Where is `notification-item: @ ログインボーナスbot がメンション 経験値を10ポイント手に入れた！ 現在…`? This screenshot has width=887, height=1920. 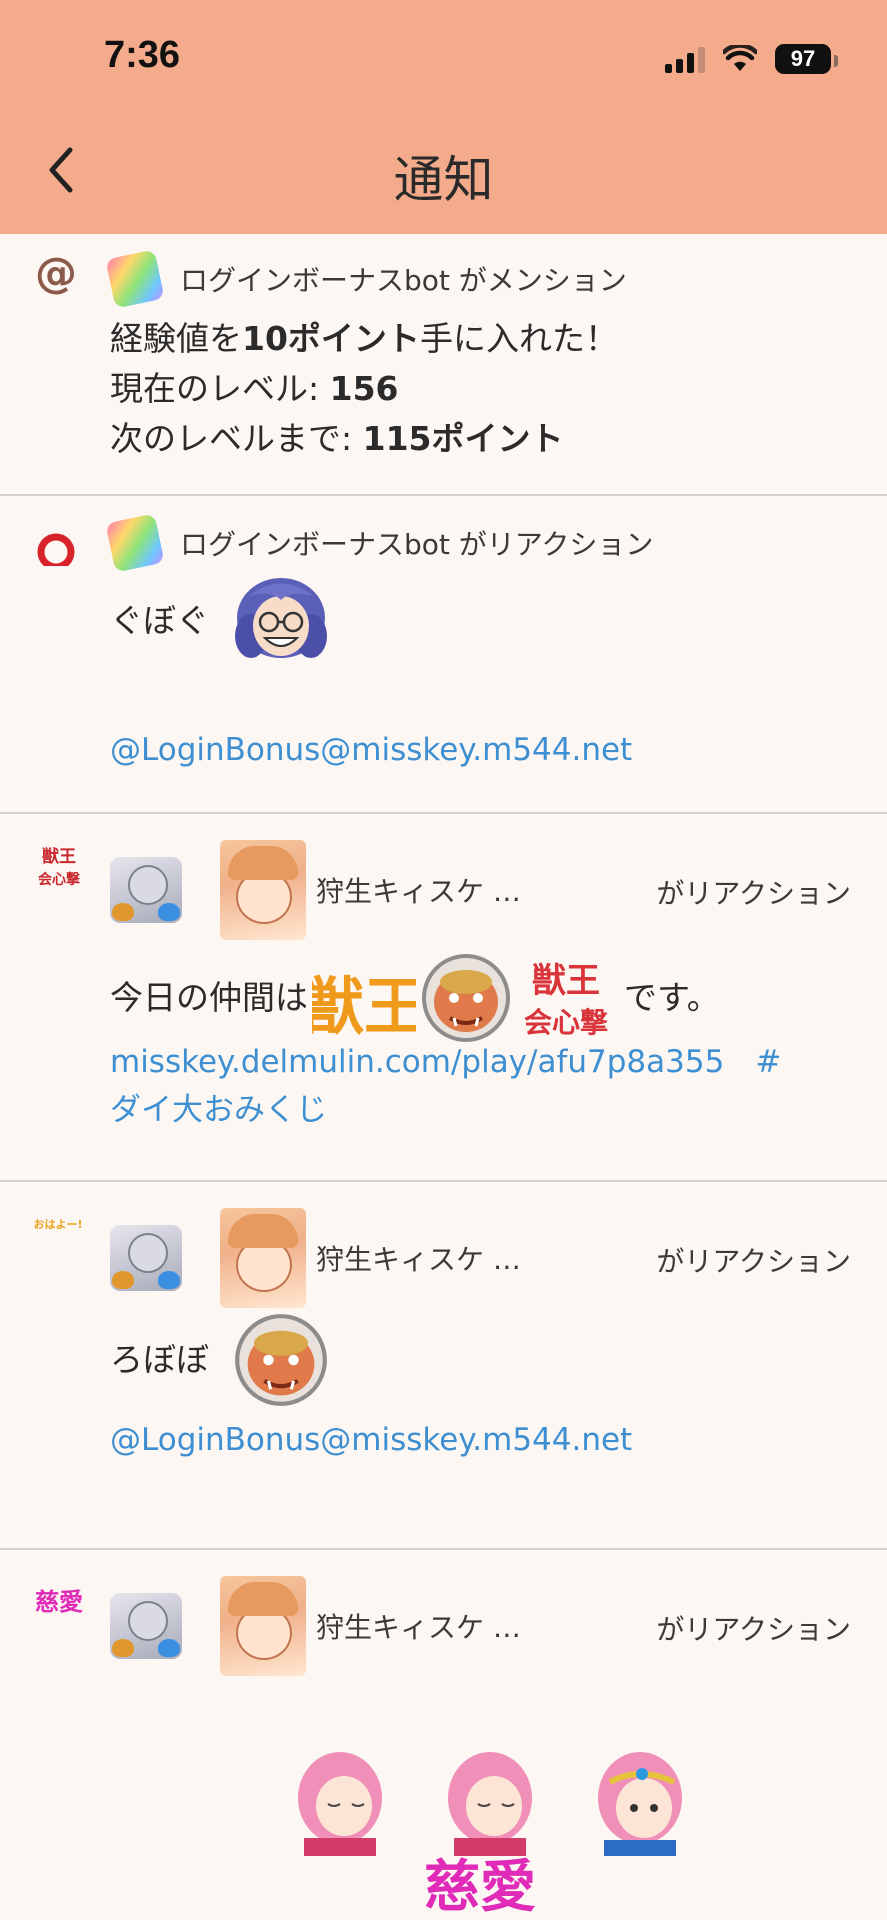
notification-item: @ ログインボーナスbot がメンション 経験値を10ポイント手に入れた！ 現在… is located at coordinates (443, 365).